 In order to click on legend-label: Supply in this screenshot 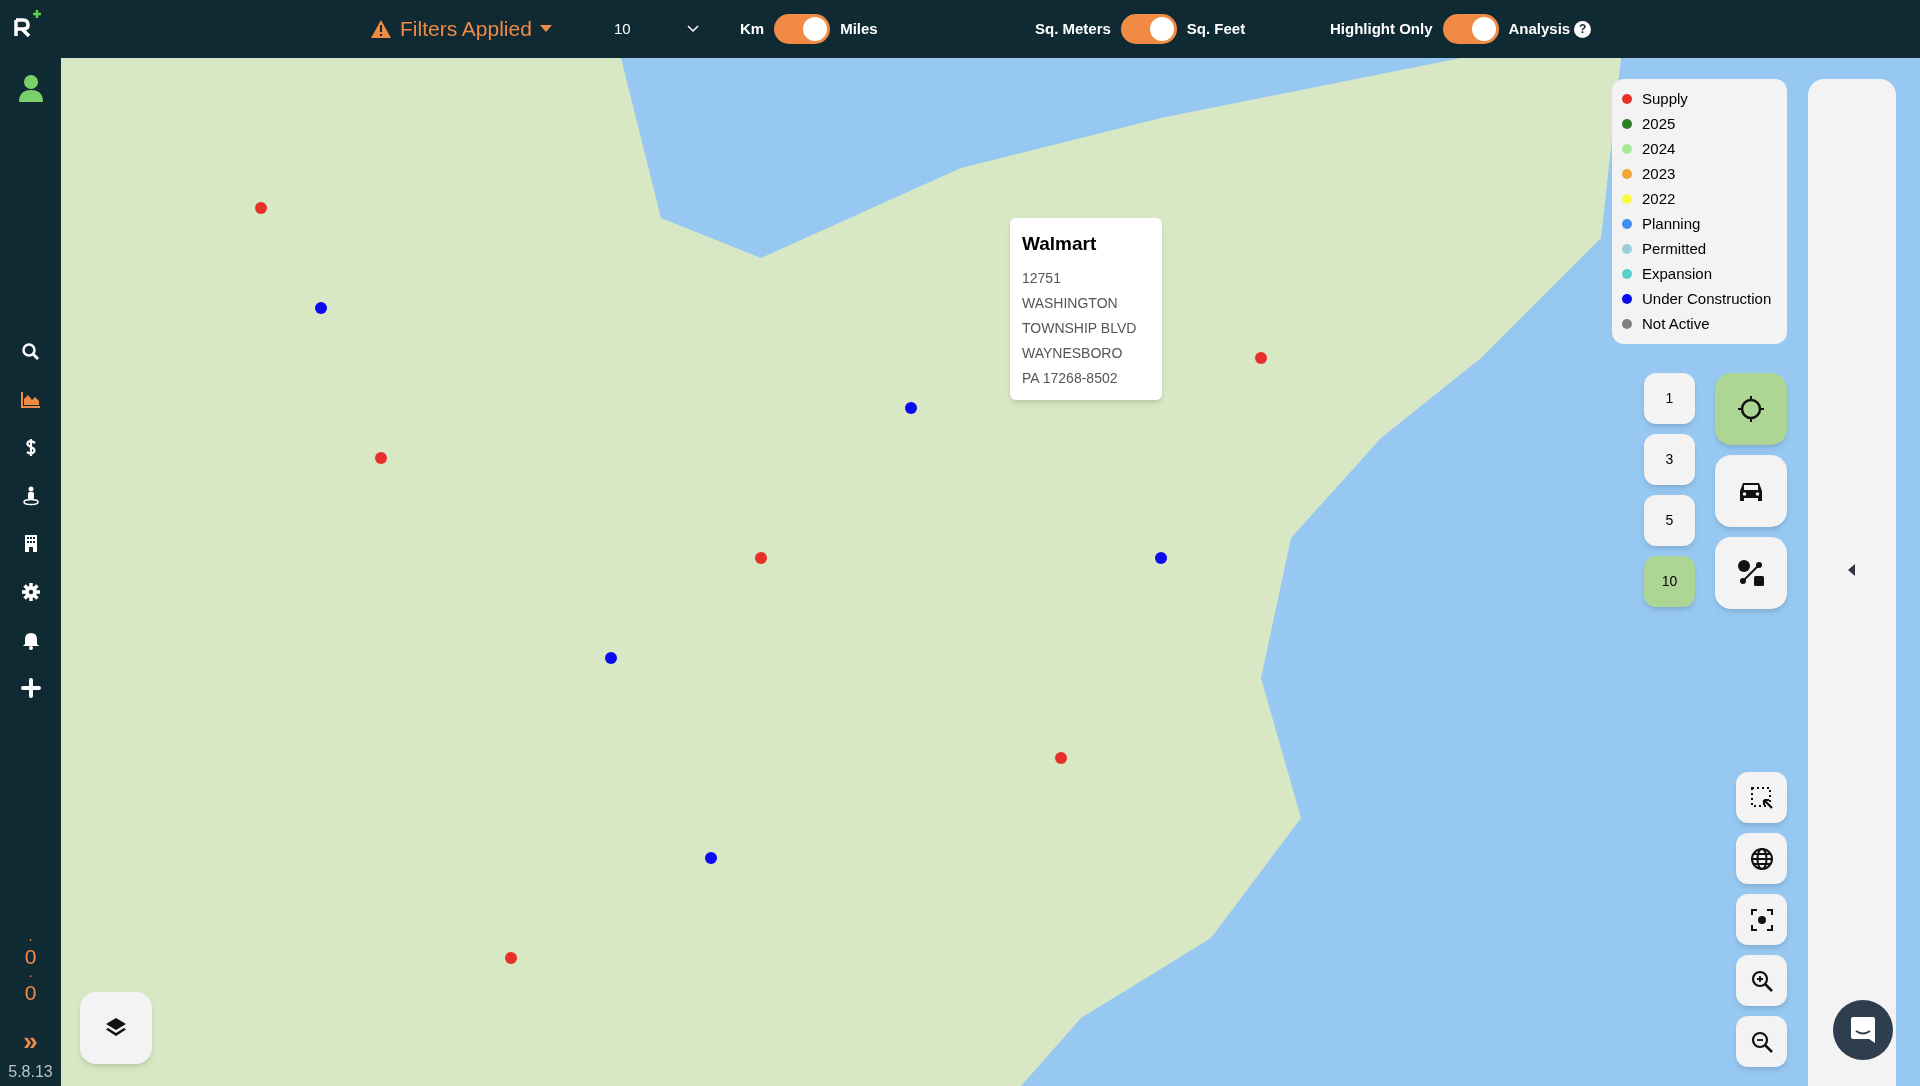, I will do `click(1665, 99)`.